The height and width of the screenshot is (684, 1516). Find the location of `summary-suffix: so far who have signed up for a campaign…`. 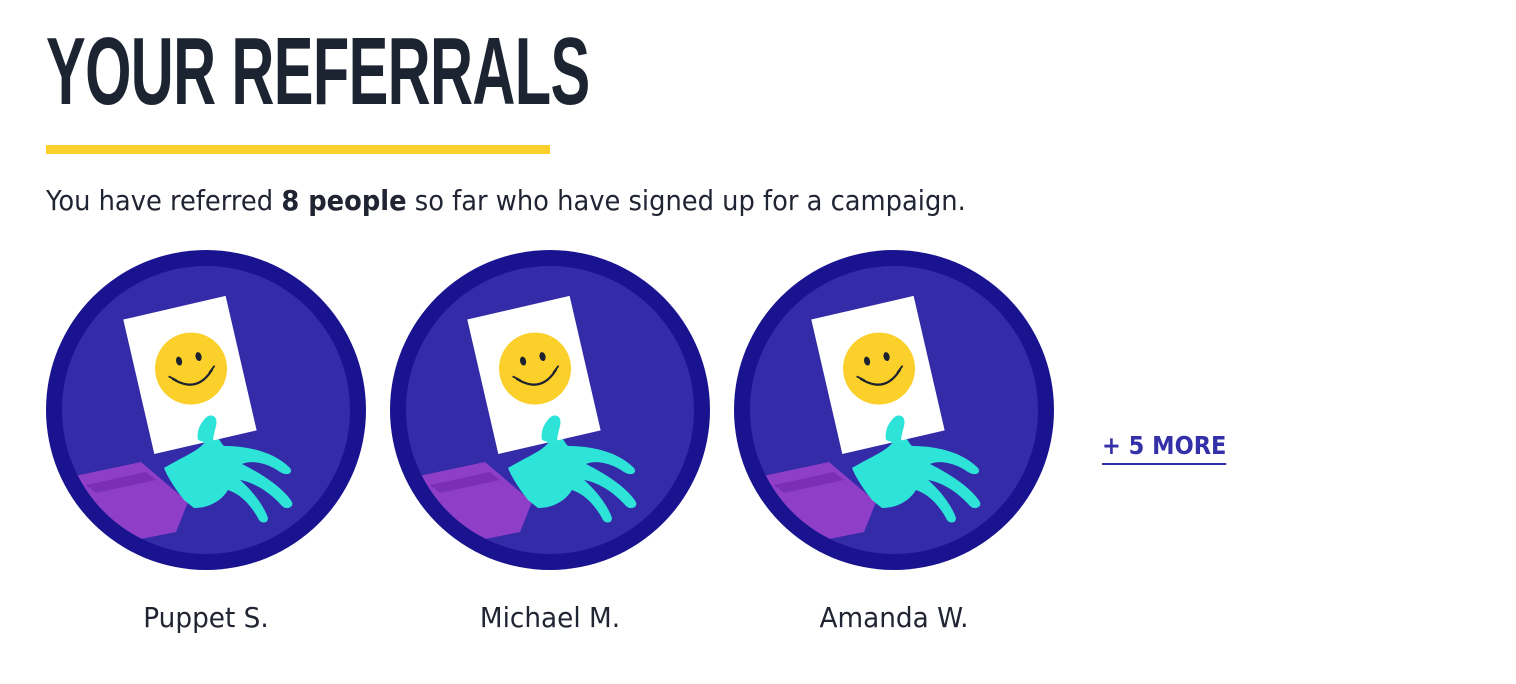

summary-suffix: so far who have signed up for a campaign… is located at coordinates (686, 200).